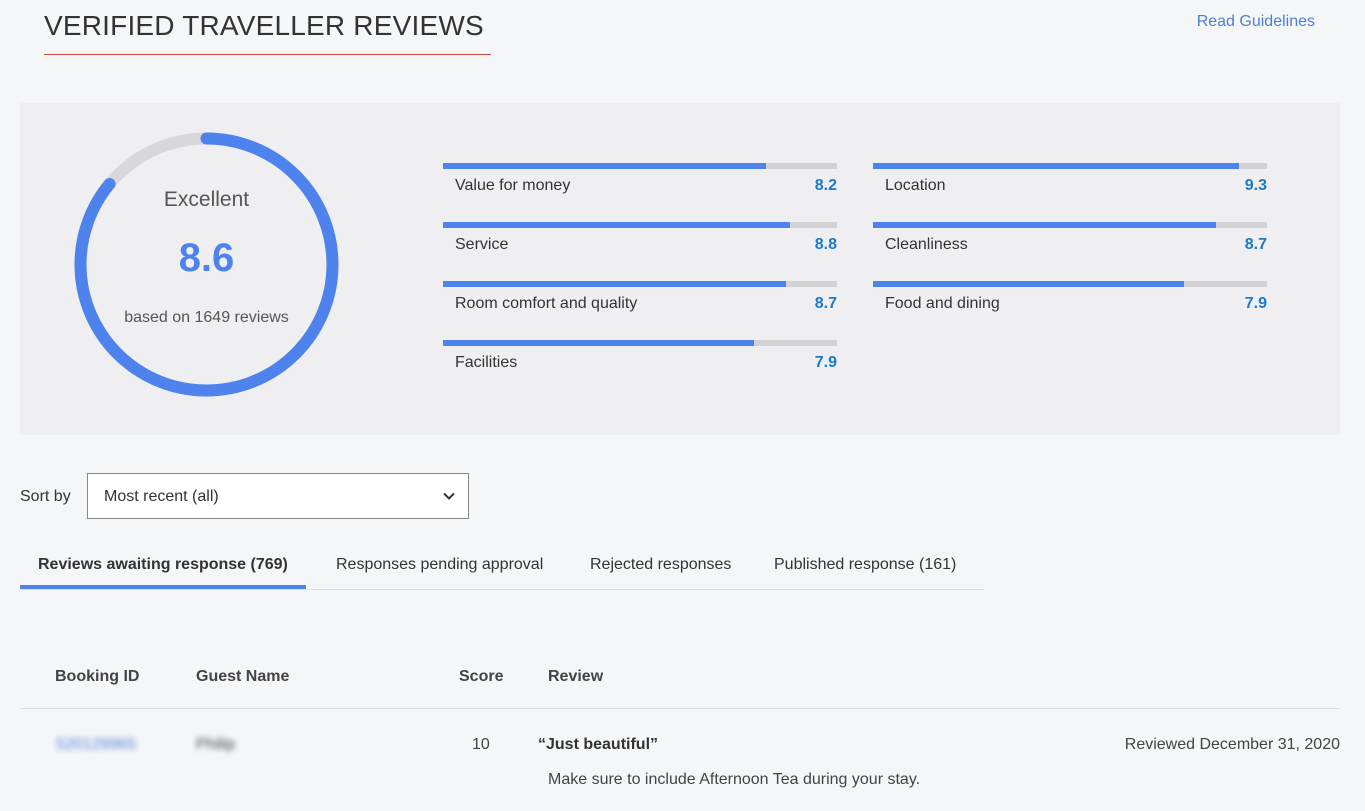 The height and width of the screenshot is (811, 1365). What do you see at coordinates (206, 317) in the screenshot?
I see `review-count: based on 1649 reviews` at bounding box center [206, 317].